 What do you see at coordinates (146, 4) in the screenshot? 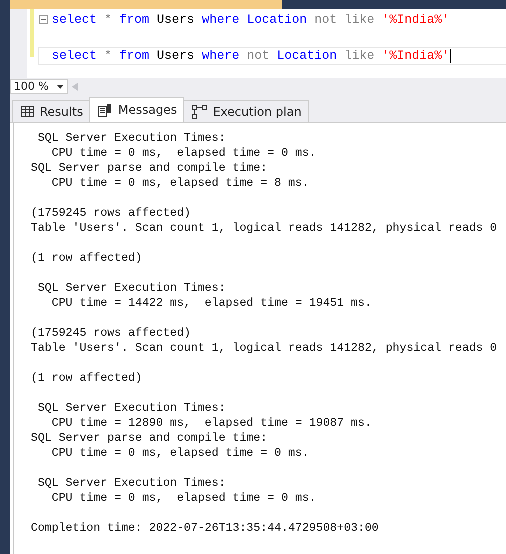
I see `document-tab` at bounding box center [146, 4].